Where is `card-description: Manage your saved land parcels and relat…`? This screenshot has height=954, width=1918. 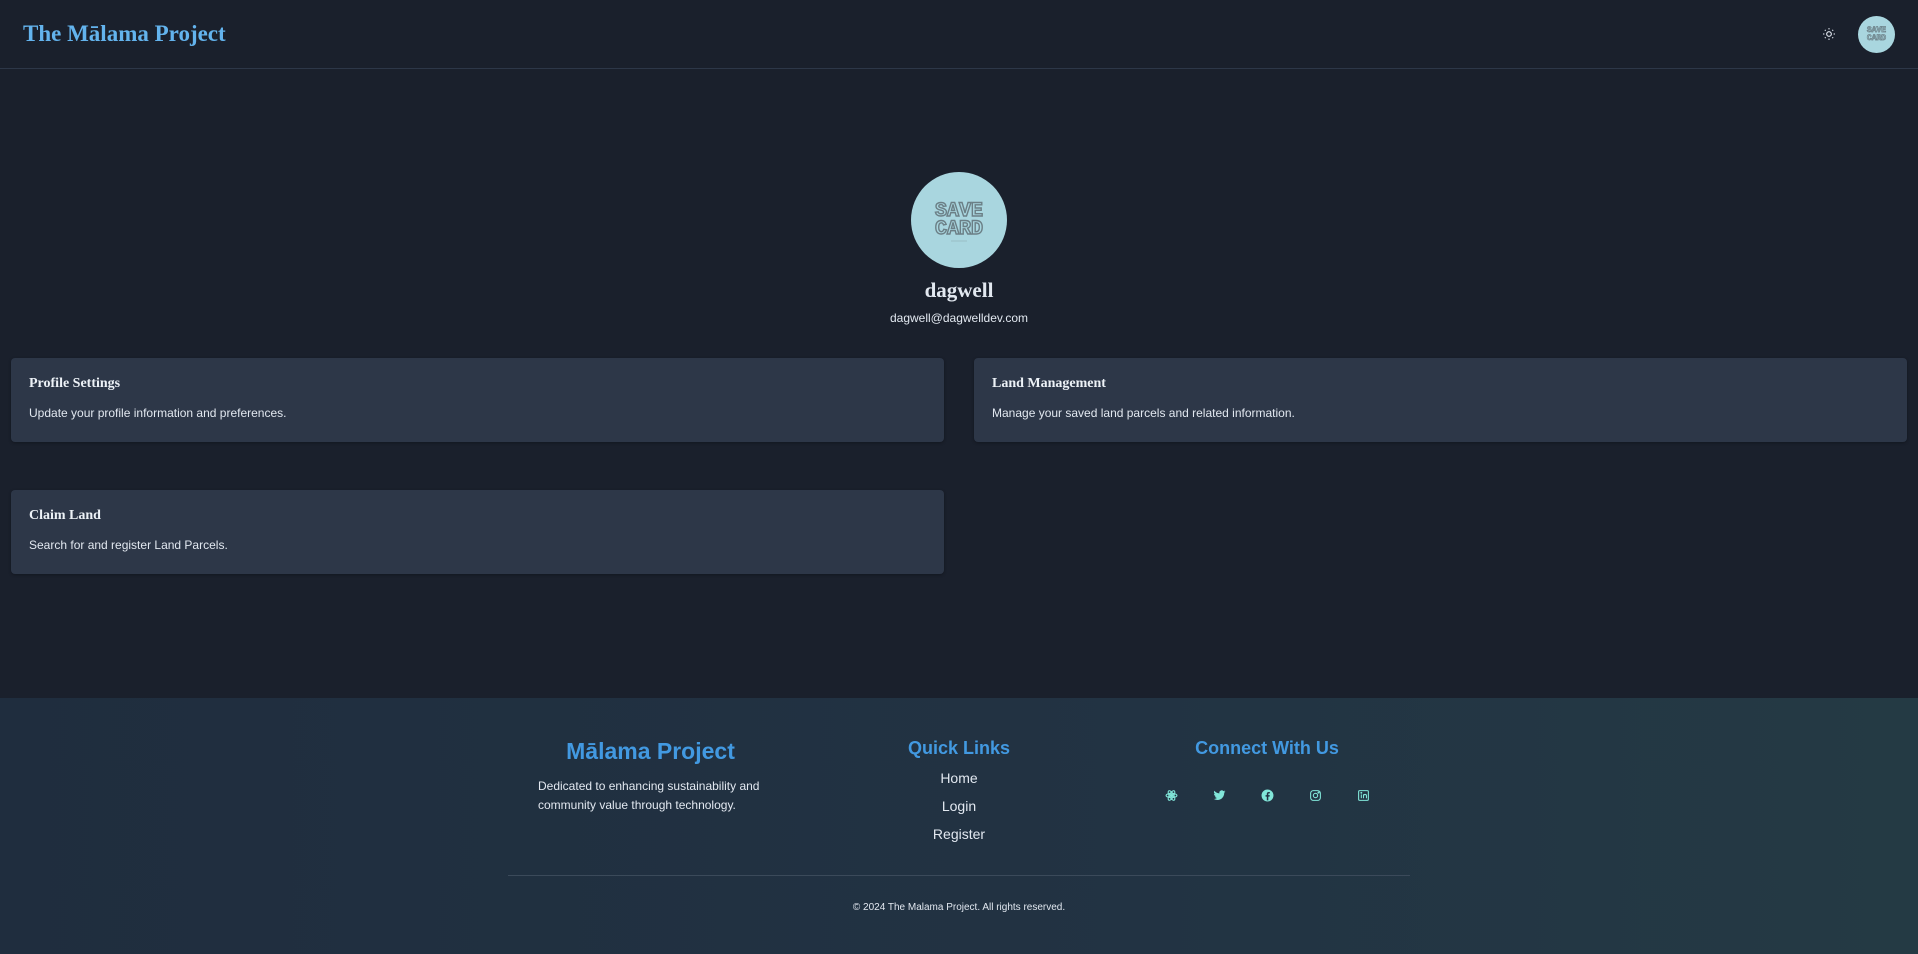 card-description: Manage your saved land parcels and relat… is located at coordinates (1143, 413).